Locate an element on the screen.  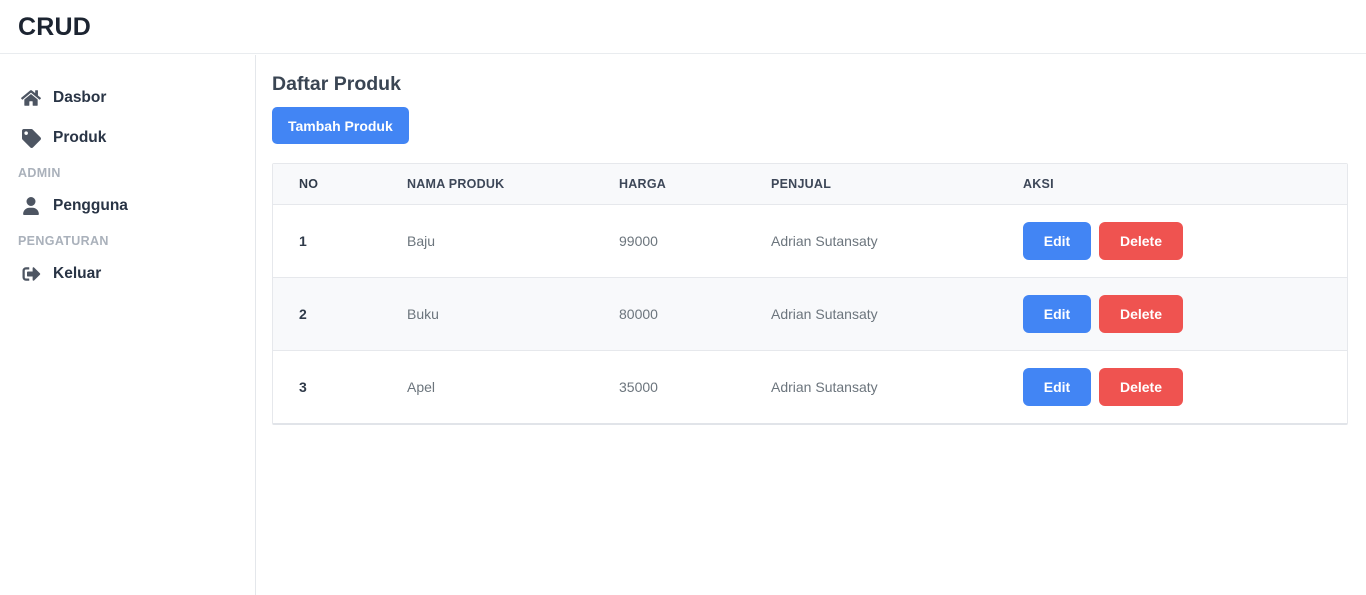
cell-nama: Baju is located at coordinates (421, 240).